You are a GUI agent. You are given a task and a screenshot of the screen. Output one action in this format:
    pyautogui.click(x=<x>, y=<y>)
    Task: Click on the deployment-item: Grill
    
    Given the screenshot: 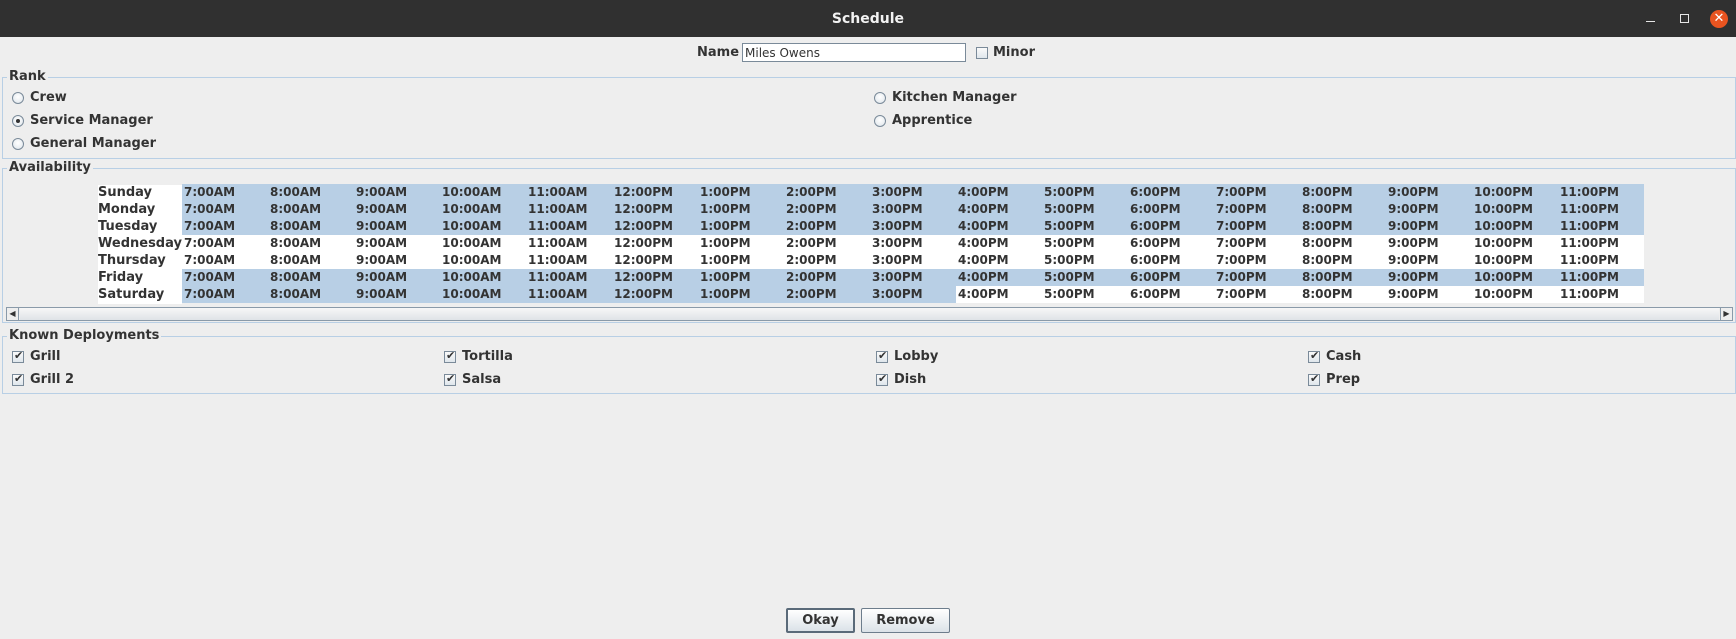 What is the action you would take?
    pyautogui.click(x=36, y=356)
    